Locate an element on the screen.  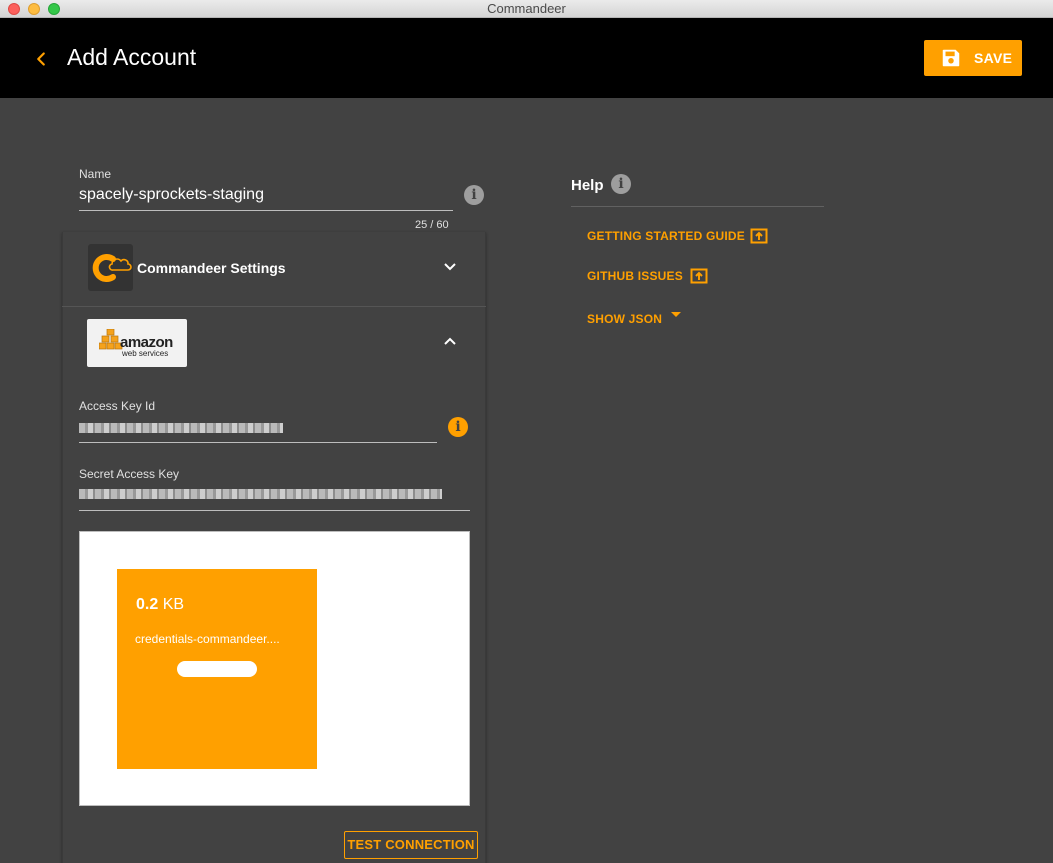
help-info-icon: i is located at coordinates (621, 184).